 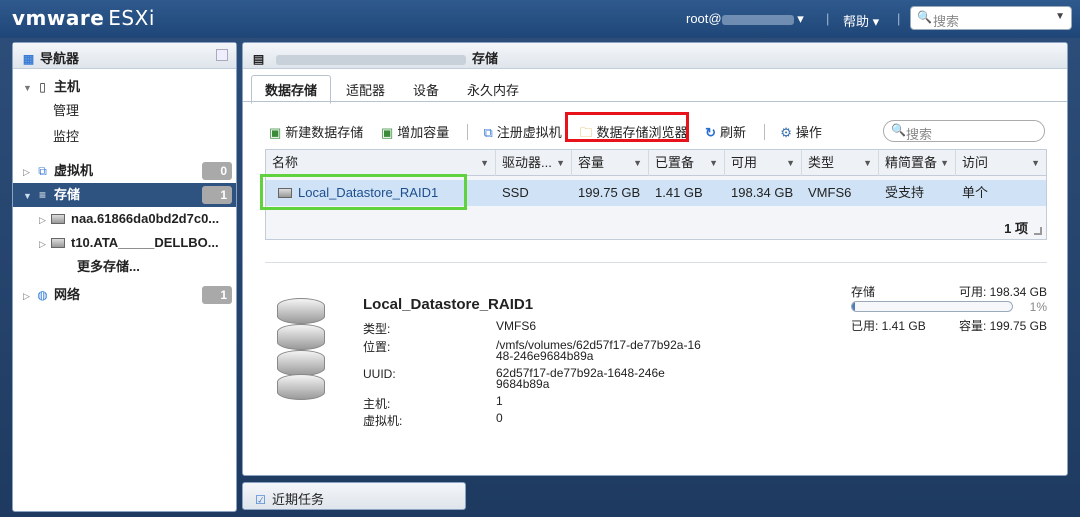 I want to click on capacity-bar-fill, so click(x=854, y=306).